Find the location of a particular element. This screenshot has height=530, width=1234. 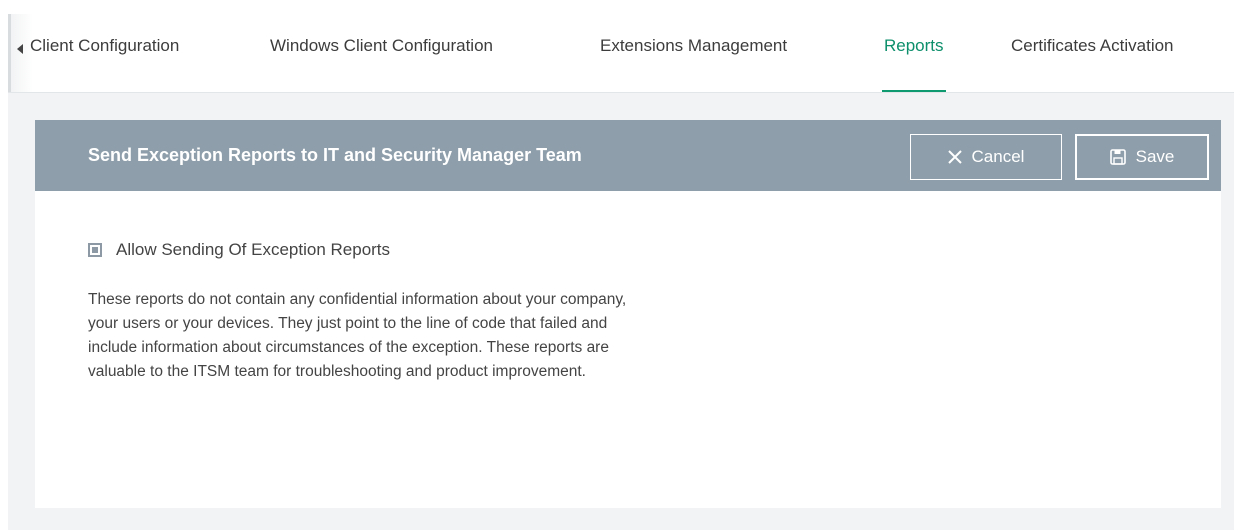

floppy-disk-icon is located at coordinates (1117, 157).